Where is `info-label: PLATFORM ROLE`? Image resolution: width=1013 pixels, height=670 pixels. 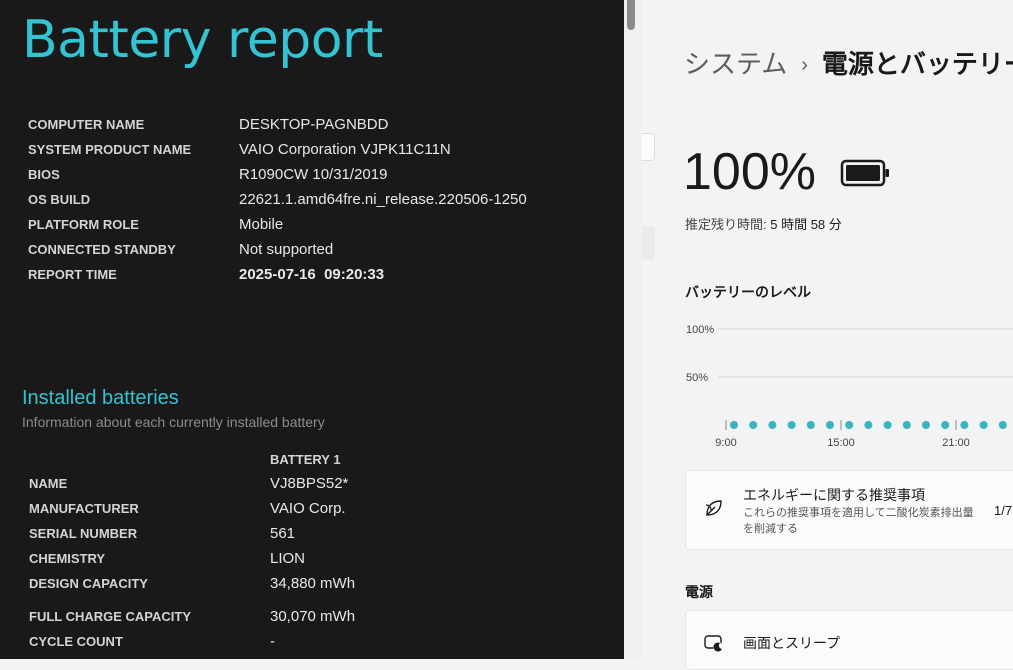
info-label: PLATFORM ROLE is located at coordinates (83, 224).